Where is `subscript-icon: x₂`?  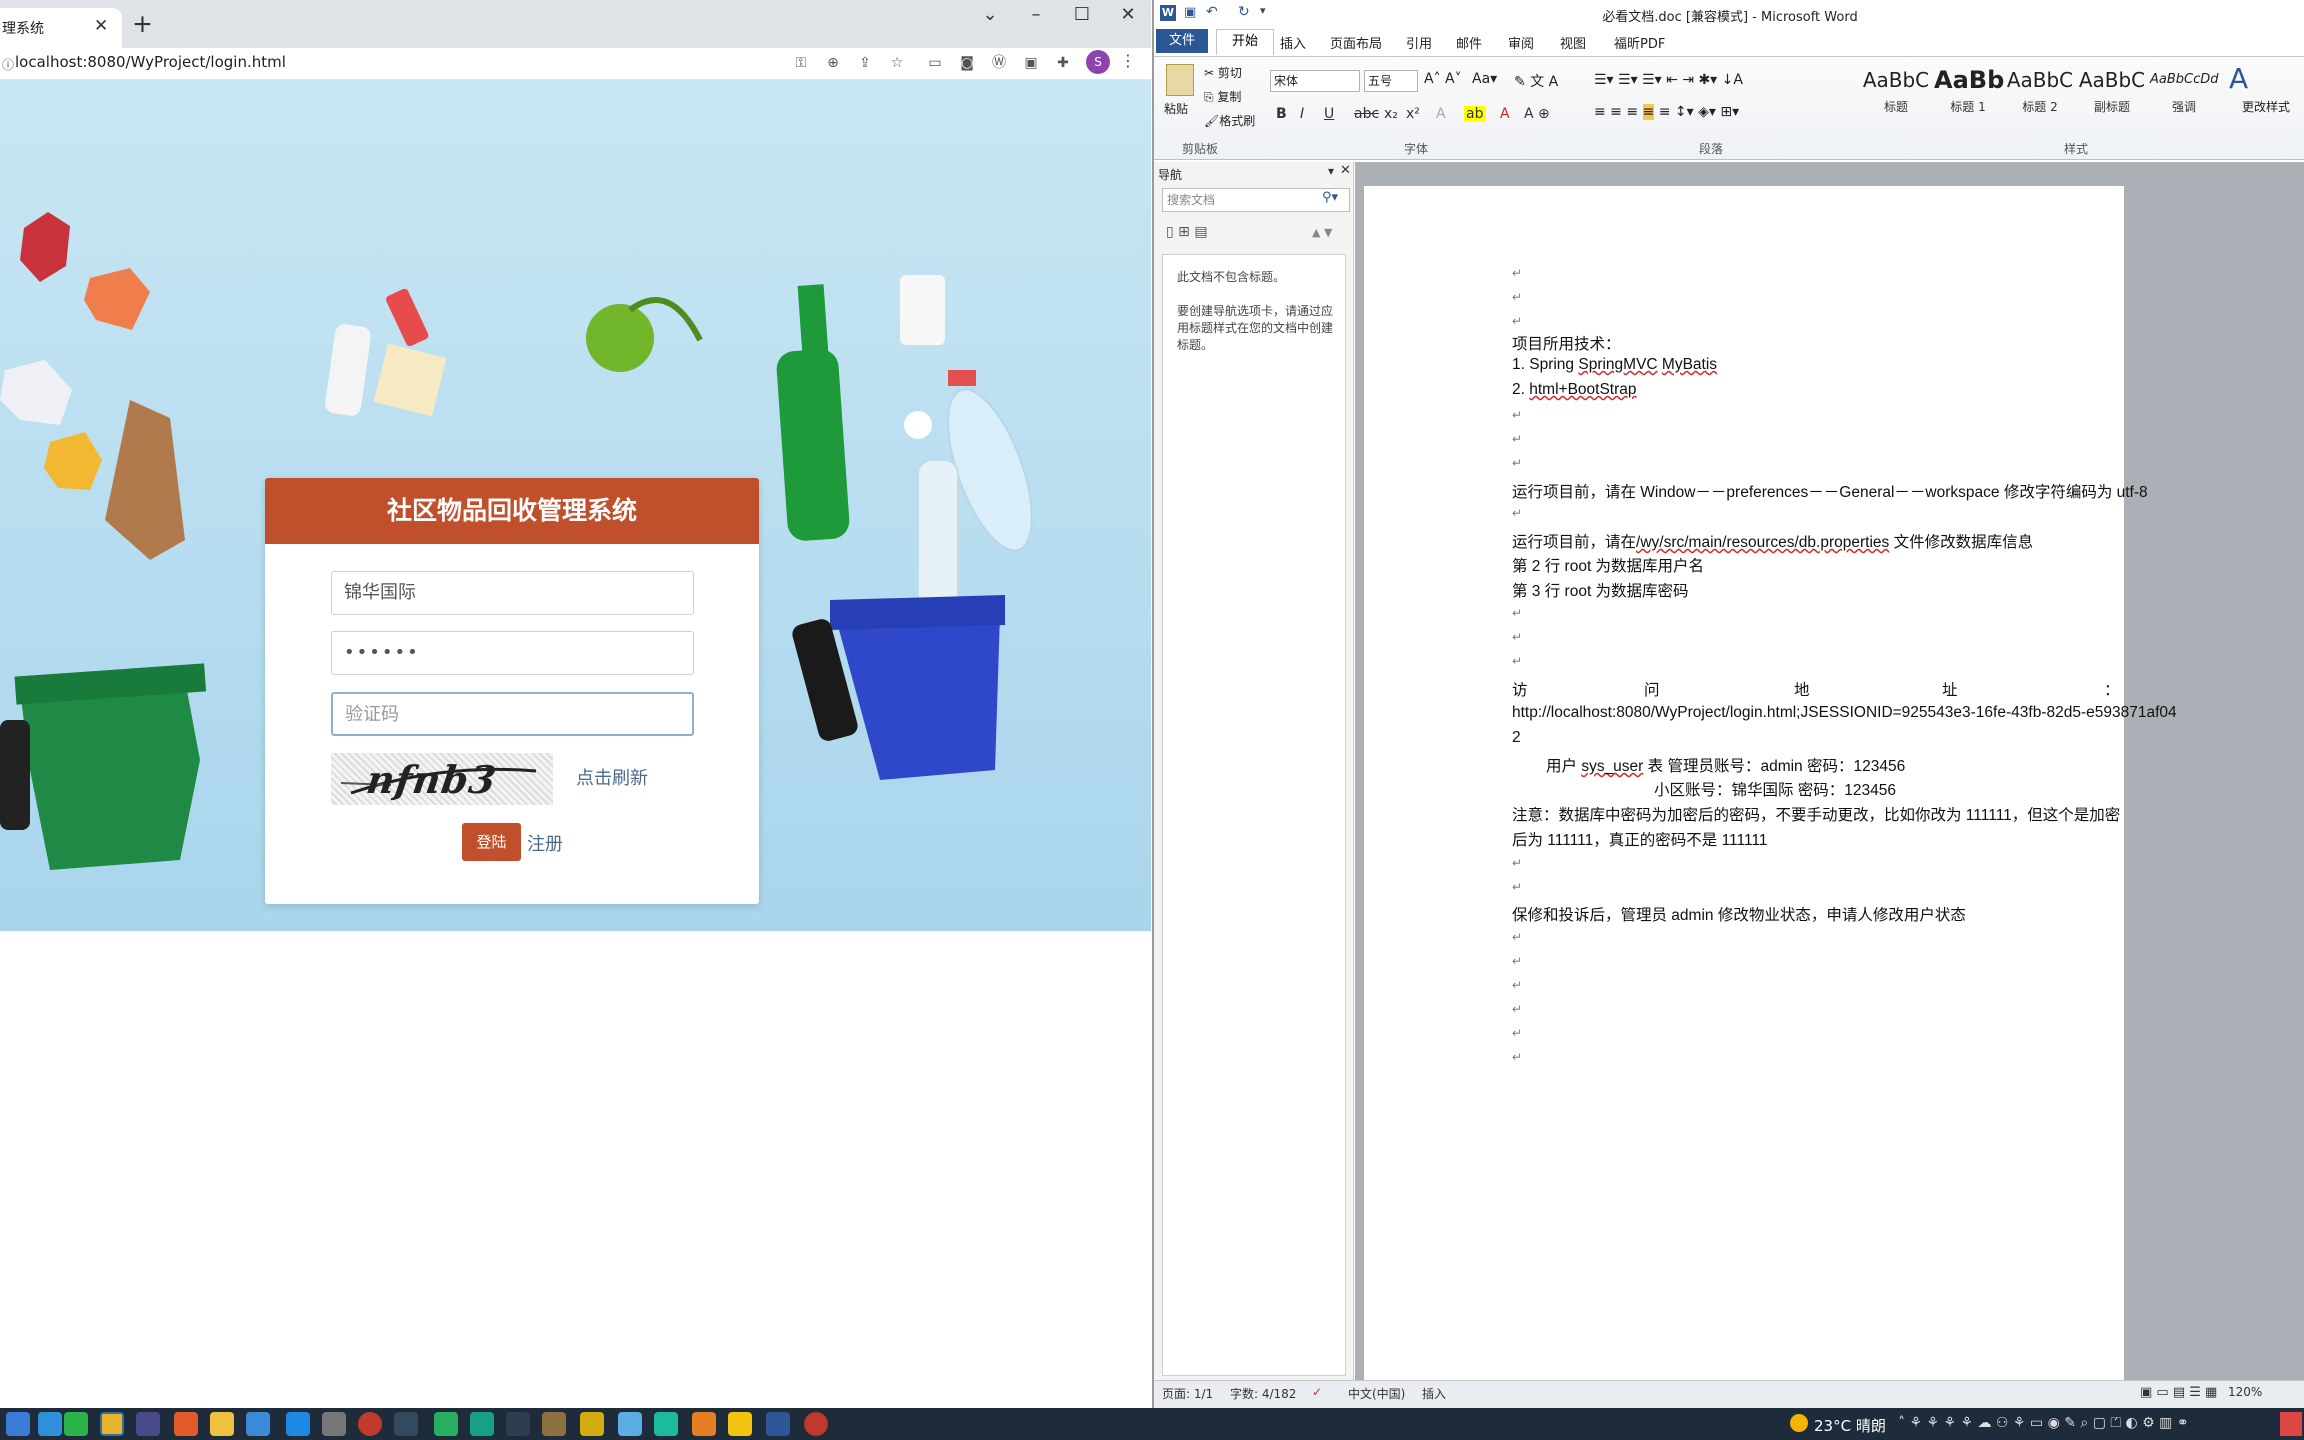 subscript-icon: x₂ is located at coordinates (1391, 114).